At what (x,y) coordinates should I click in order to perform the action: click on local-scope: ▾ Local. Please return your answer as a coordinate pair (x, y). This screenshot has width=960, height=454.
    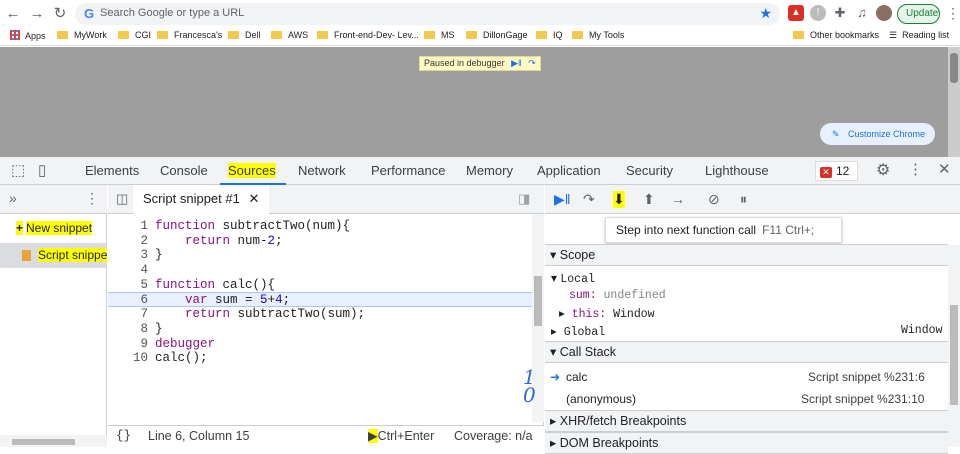
    Looking at the image, I should click on (573, 278).